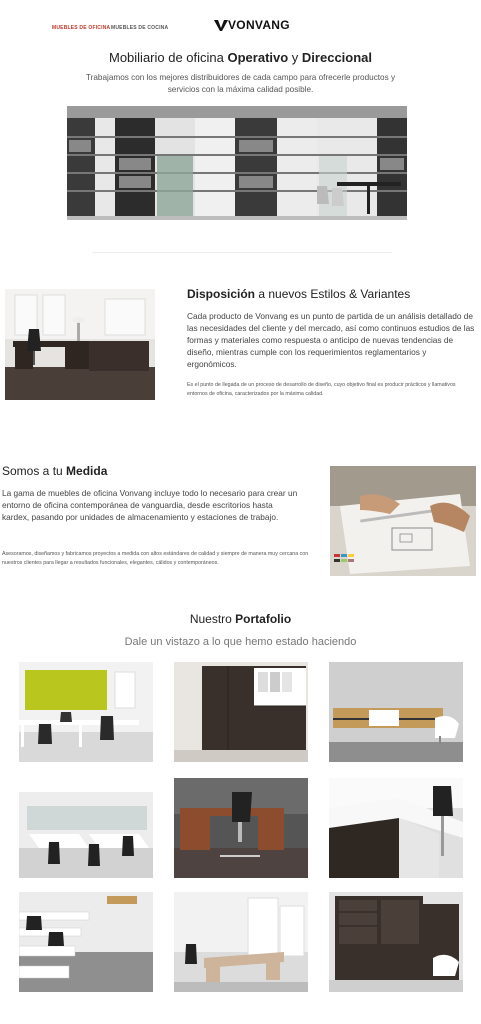  I want to click on vonvang-logo: VONVANG, so click(252, 25).